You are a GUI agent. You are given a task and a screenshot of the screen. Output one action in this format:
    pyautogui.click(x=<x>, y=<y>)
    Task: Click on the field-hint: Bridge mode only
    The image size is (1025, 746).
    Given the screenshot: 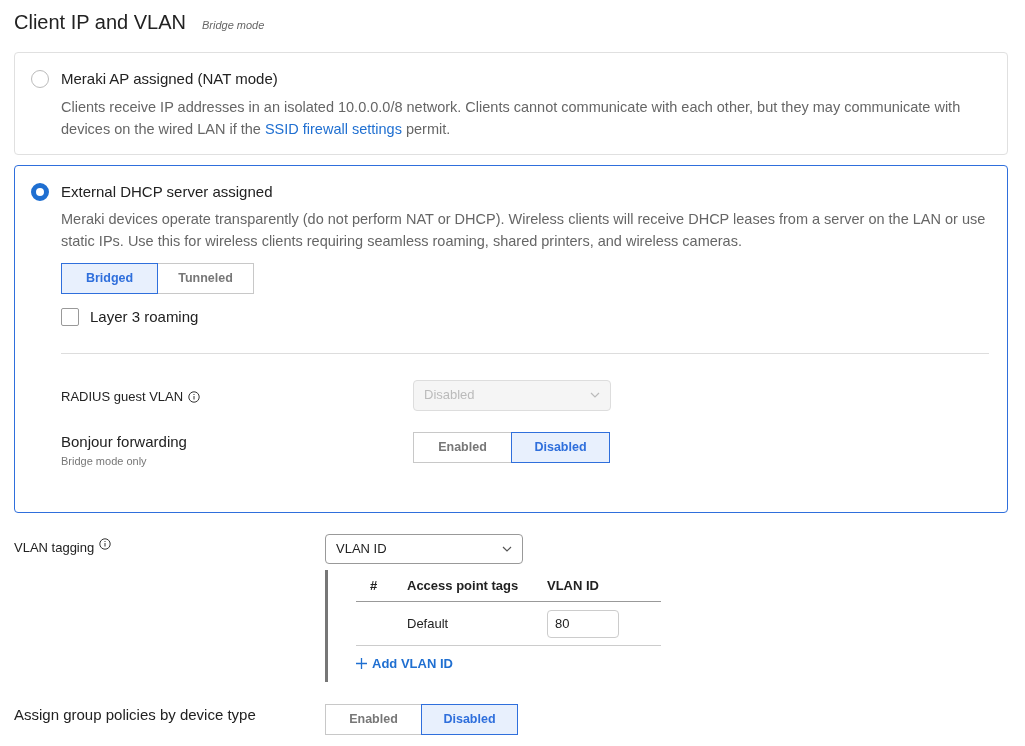 What is the action you would take?
    pyautogui.click(x=104, y=461)
    